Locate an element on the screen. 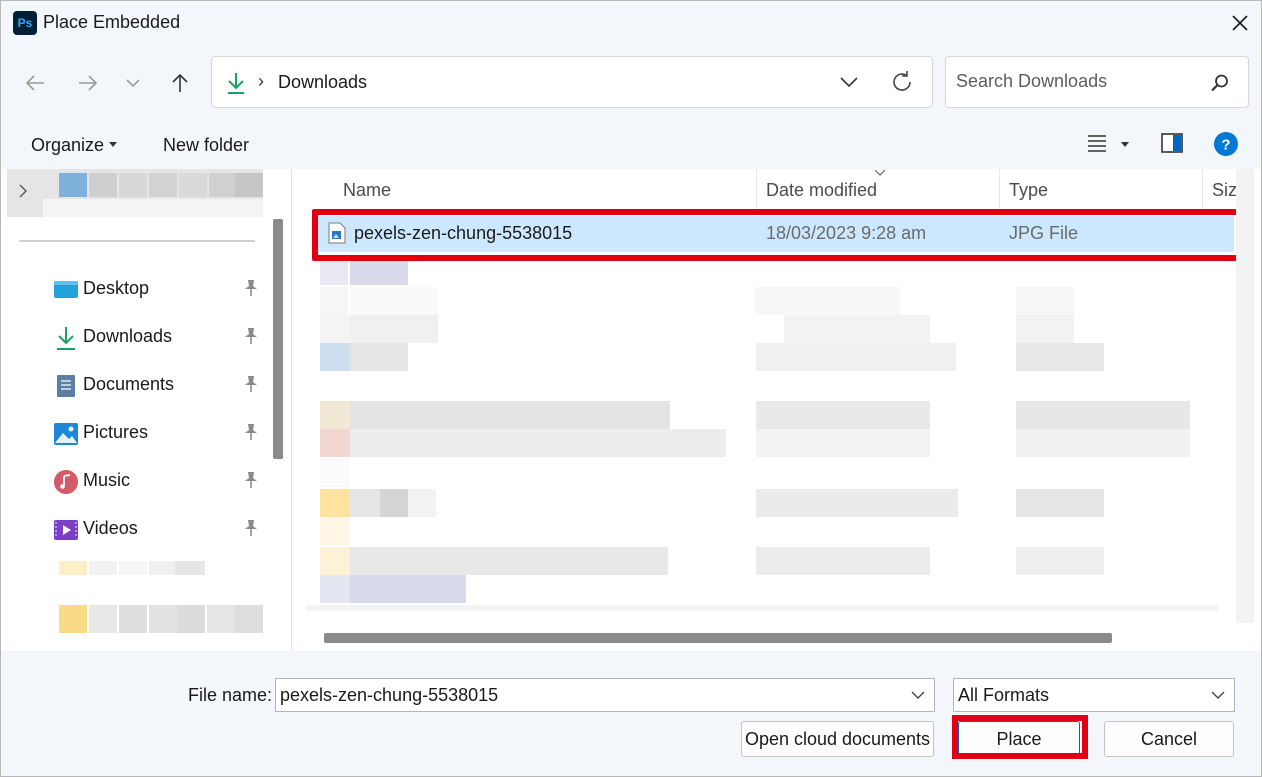 This screenshot has width=1262, height=777. nav-item-music: Music is located at coordinates (133, 481).